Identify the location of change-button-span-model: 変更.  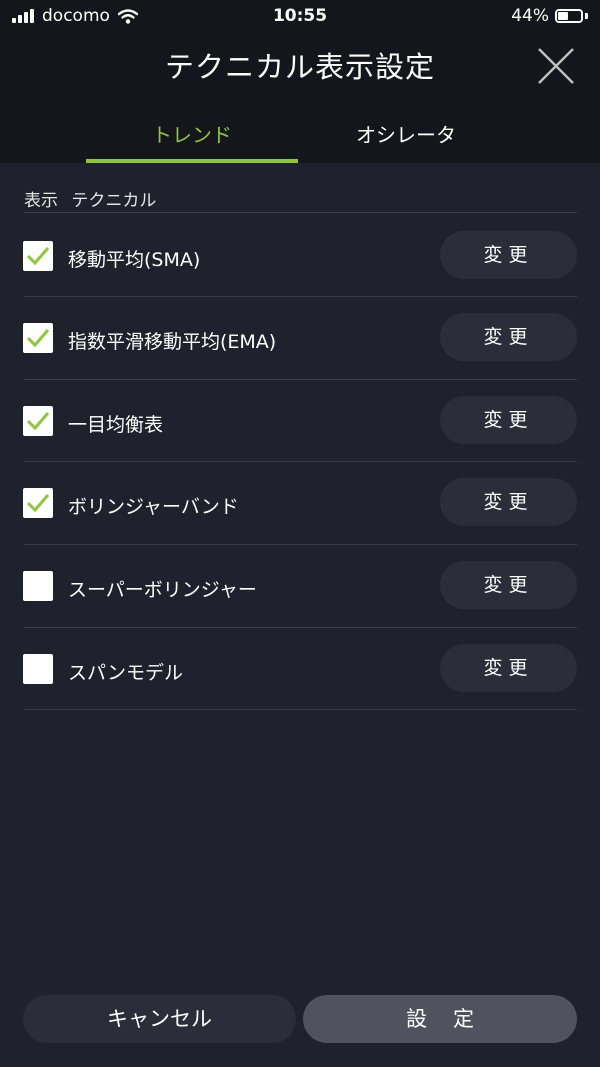
(508, 668).